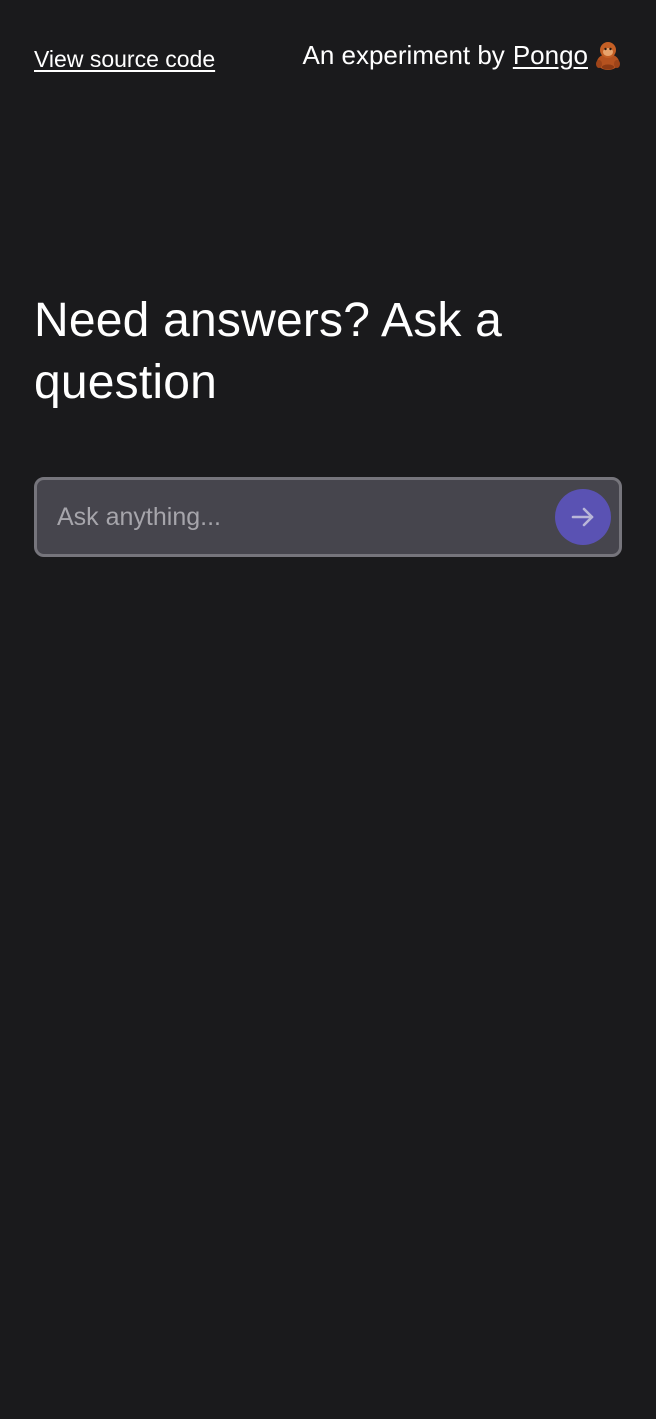 The height and width of the screenshot is (1419, 656). What do you see at coordinates (550, 54) in the screenshot?
I see `author-link-label: Pongo` at bounding box center [550, 54].